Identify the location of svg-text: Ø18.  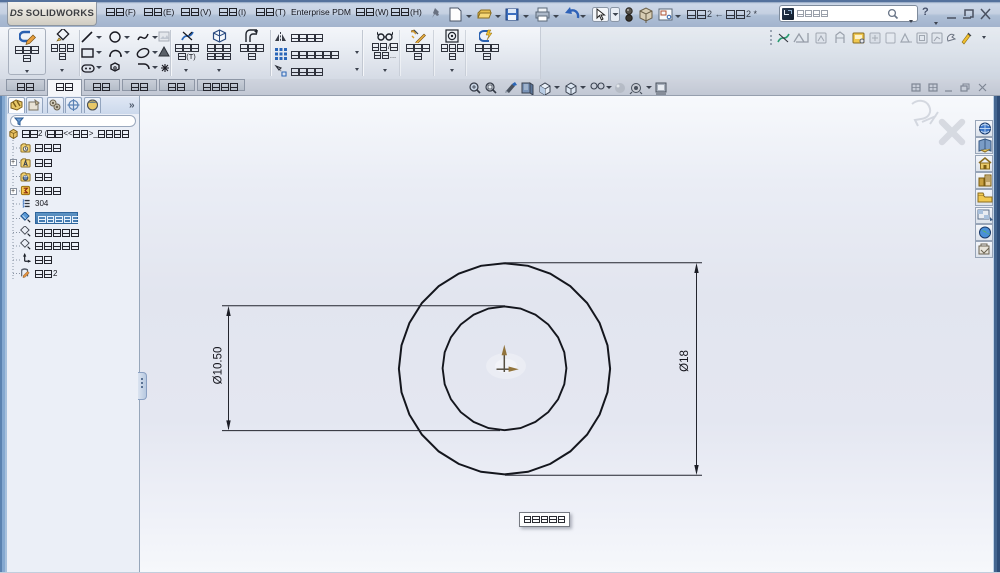
(685, 361).